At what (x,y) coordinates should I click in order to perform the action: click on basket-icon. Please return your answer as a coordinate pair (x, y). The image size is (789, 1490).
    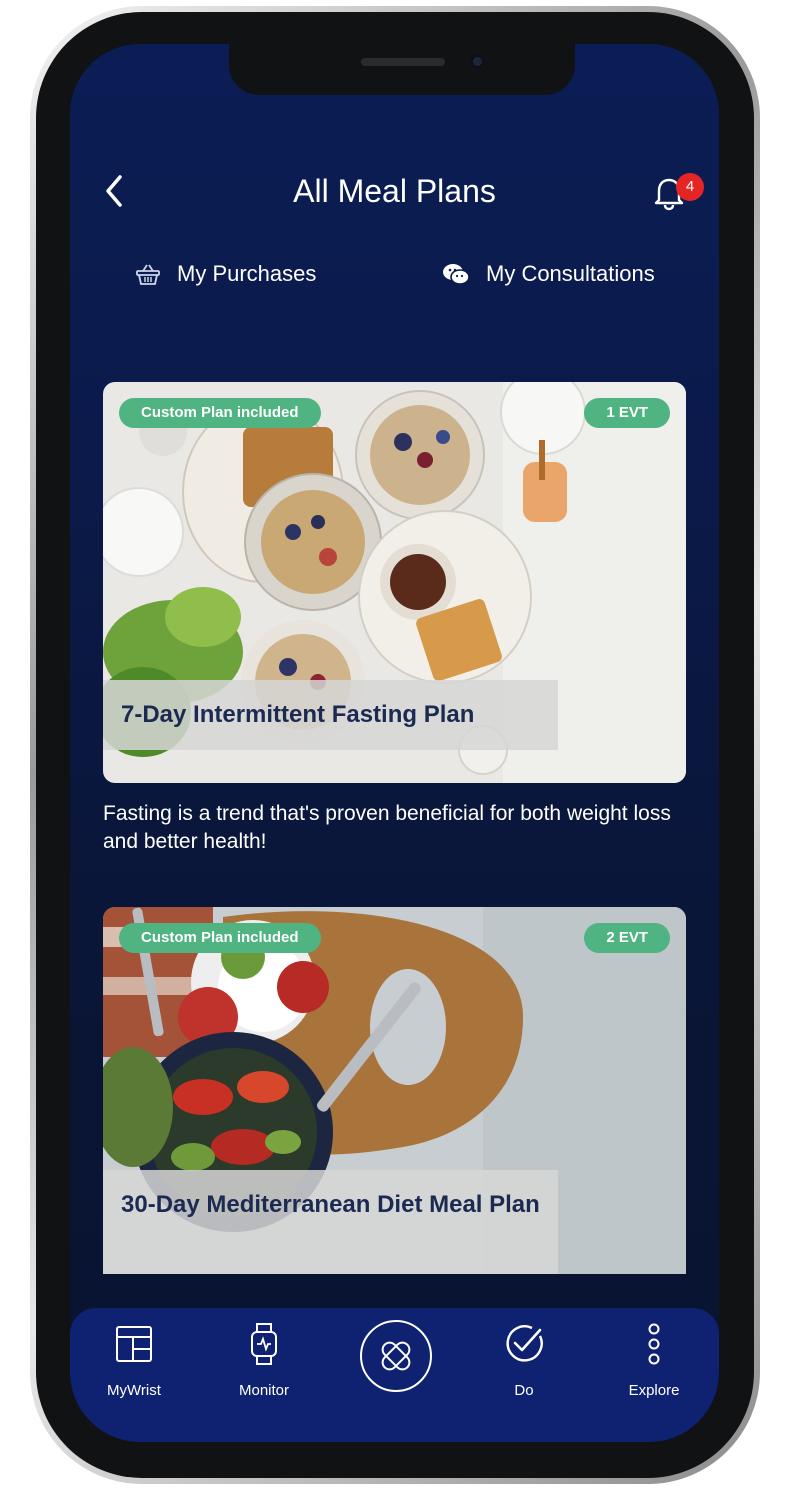
    Looking at the image, I should click on (148, 274).